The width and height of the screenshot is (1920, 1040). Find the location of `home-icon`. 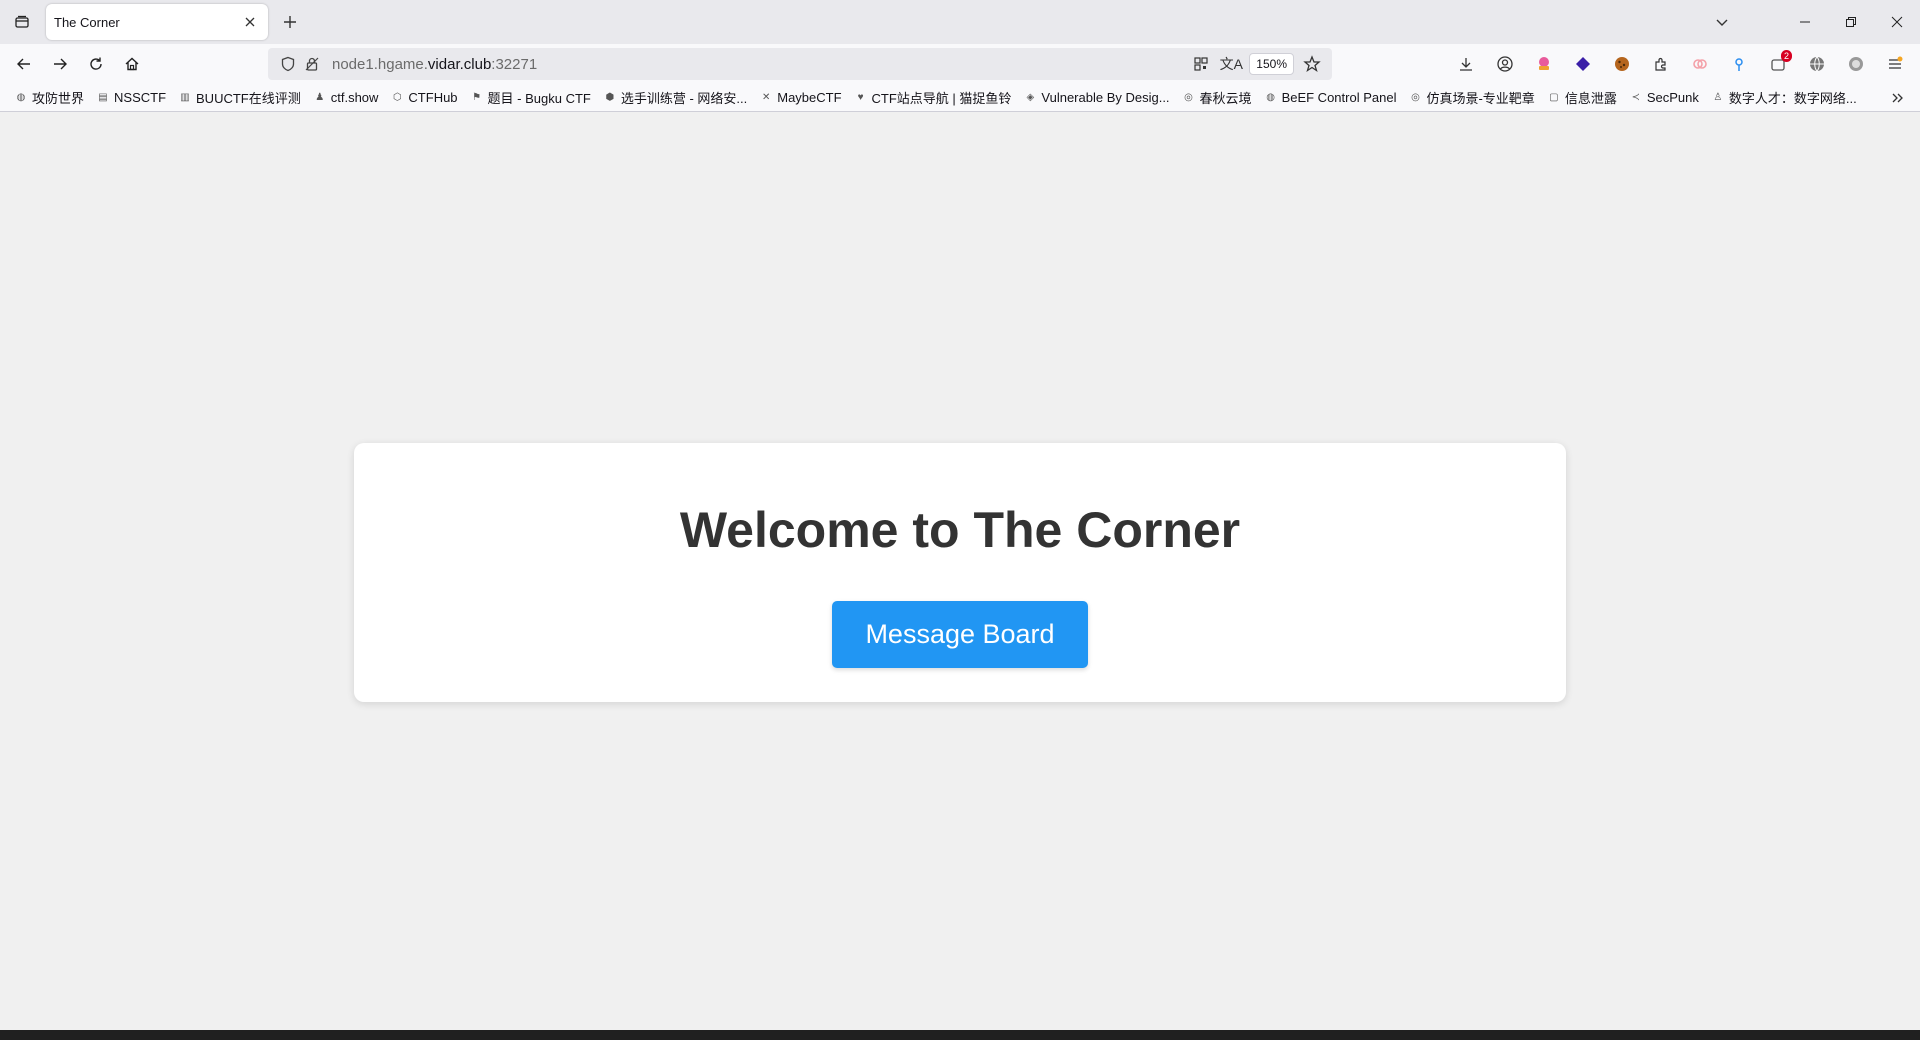

home-icon is located at coordinates (132, 64).